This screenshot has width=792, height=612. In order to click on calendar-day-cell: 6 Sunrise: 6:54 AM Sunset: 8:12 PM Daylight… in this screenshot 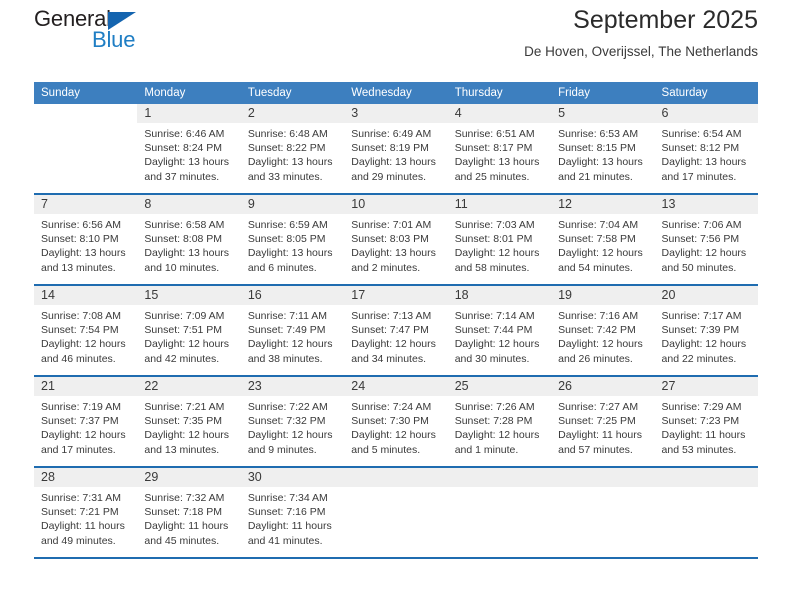, I will do `click(706, 148)`.